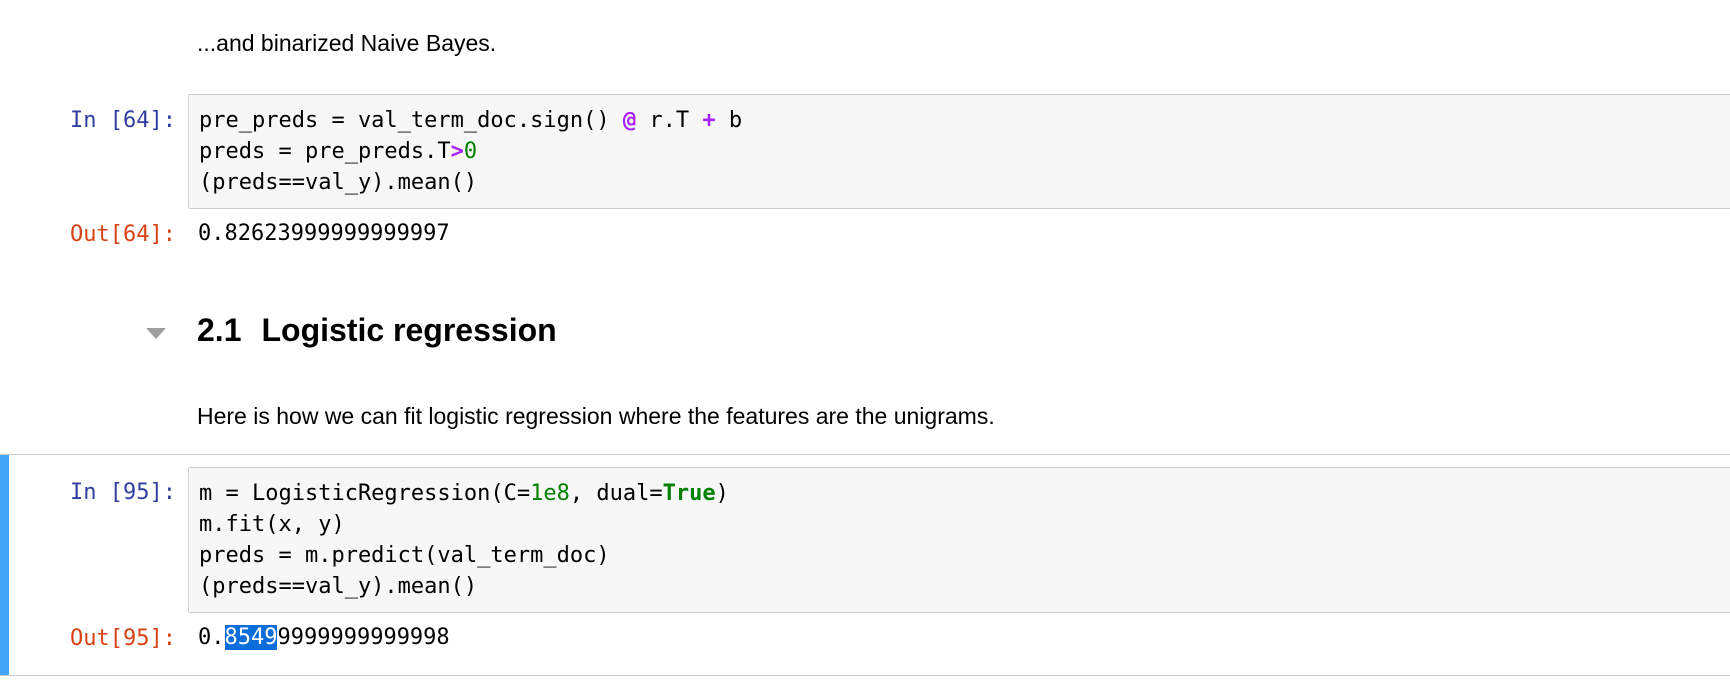  What do you see at coordinates (964, 151) in the screenshot?
I see `code-line: preds = pre_preds.T>0` at bounding box center [964, 151].